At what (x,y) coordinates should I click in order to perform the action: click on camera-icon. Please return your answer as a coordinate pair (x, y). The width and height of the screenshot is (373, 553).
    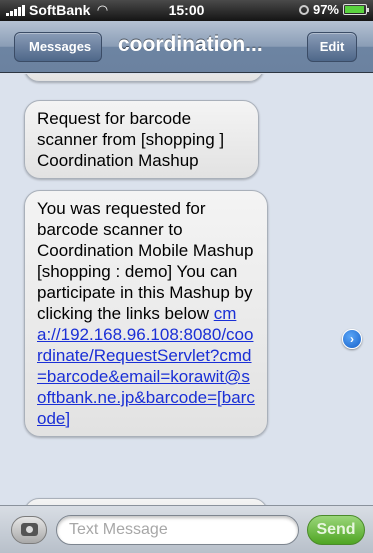
    Looking at the image, I should click on (29, 529).